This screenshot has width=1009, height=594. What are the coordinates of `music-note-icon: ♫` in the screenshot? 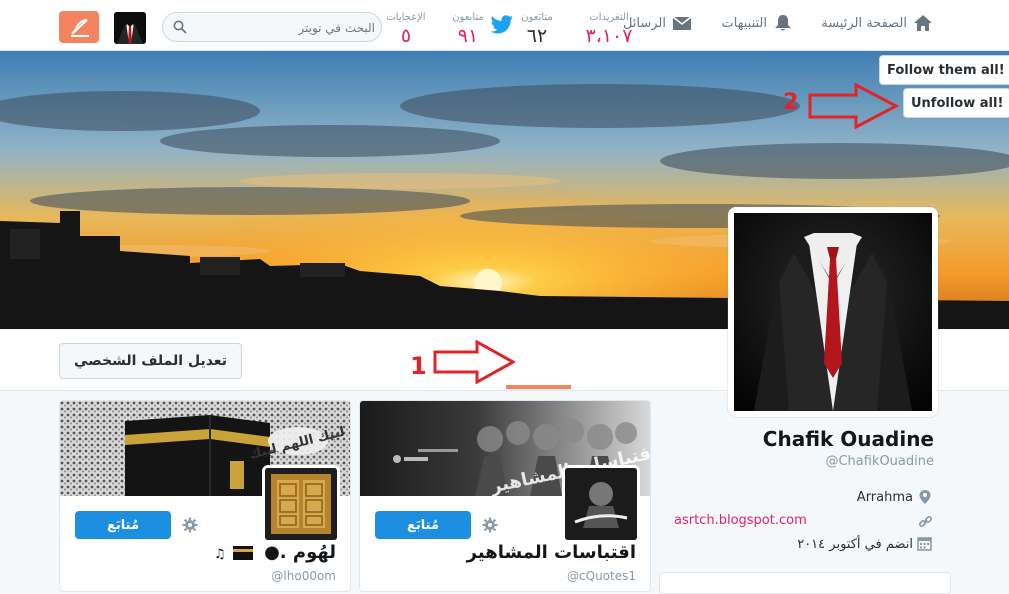 It's located at (219, 554).